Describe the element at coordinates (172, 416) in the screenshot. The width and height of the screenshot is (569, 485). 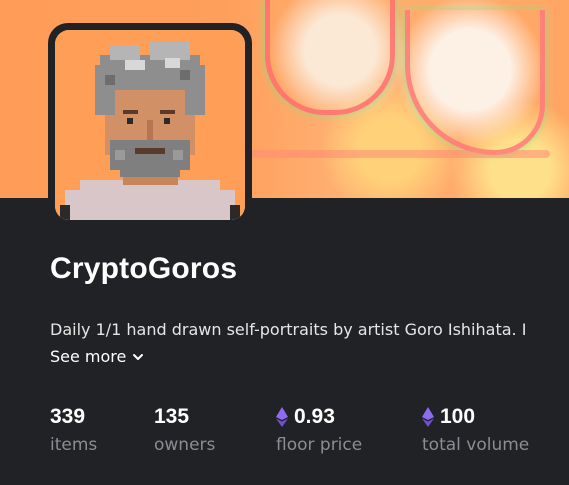
I see `stat-owners-value: 135` at that location.